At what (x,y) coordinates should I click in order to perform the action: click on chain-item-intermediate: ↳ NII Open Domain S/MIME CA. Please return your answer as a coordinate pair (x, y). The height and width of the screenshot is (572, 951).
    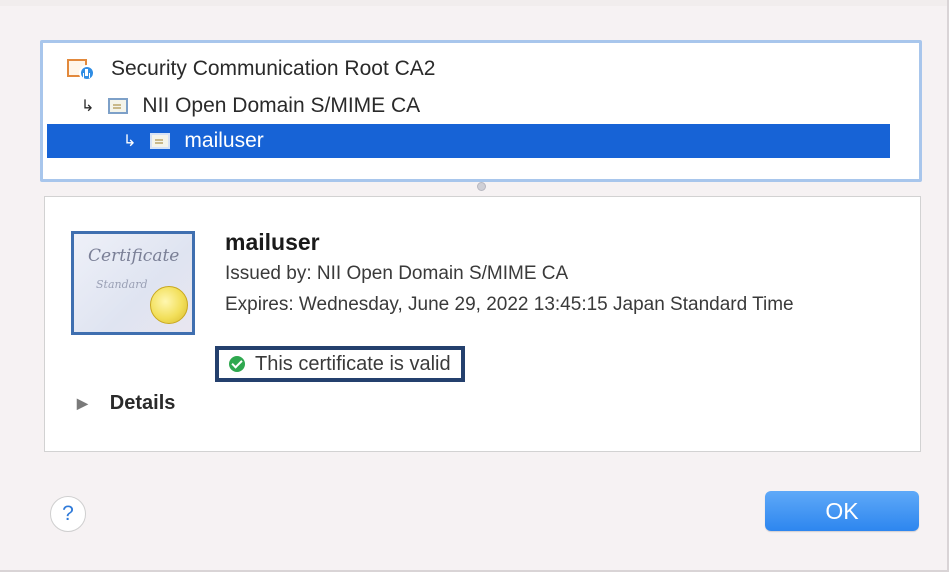
    Looking at the image, I should click on (250, 106).